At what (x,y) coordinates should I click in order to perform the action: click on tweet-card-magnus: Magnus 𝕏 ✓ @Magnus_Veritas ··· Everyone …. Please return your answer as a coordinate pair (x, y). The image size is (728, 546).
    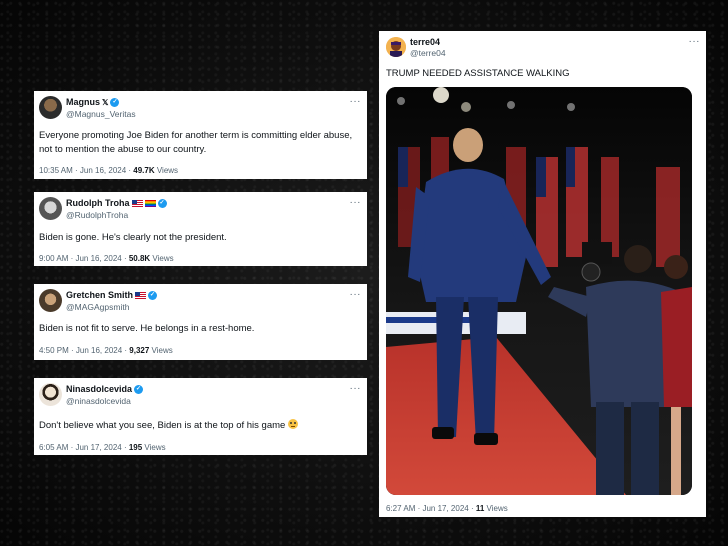
    Looking at the image, I should click on (200, 135).